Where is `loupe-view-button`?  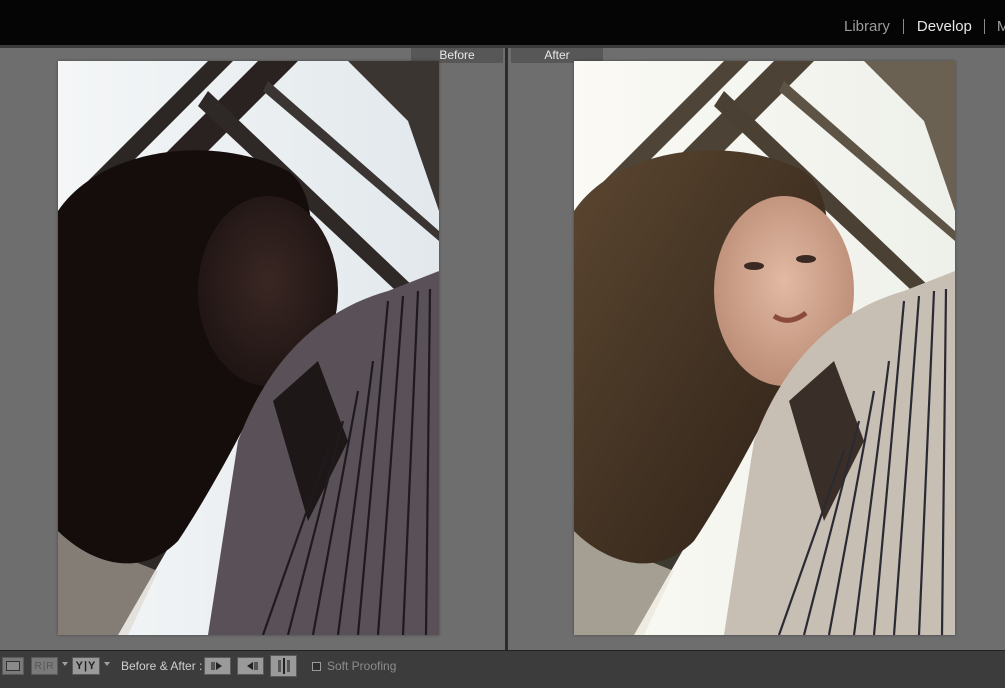 loupe-view-button is located at coordinates (13, 666).